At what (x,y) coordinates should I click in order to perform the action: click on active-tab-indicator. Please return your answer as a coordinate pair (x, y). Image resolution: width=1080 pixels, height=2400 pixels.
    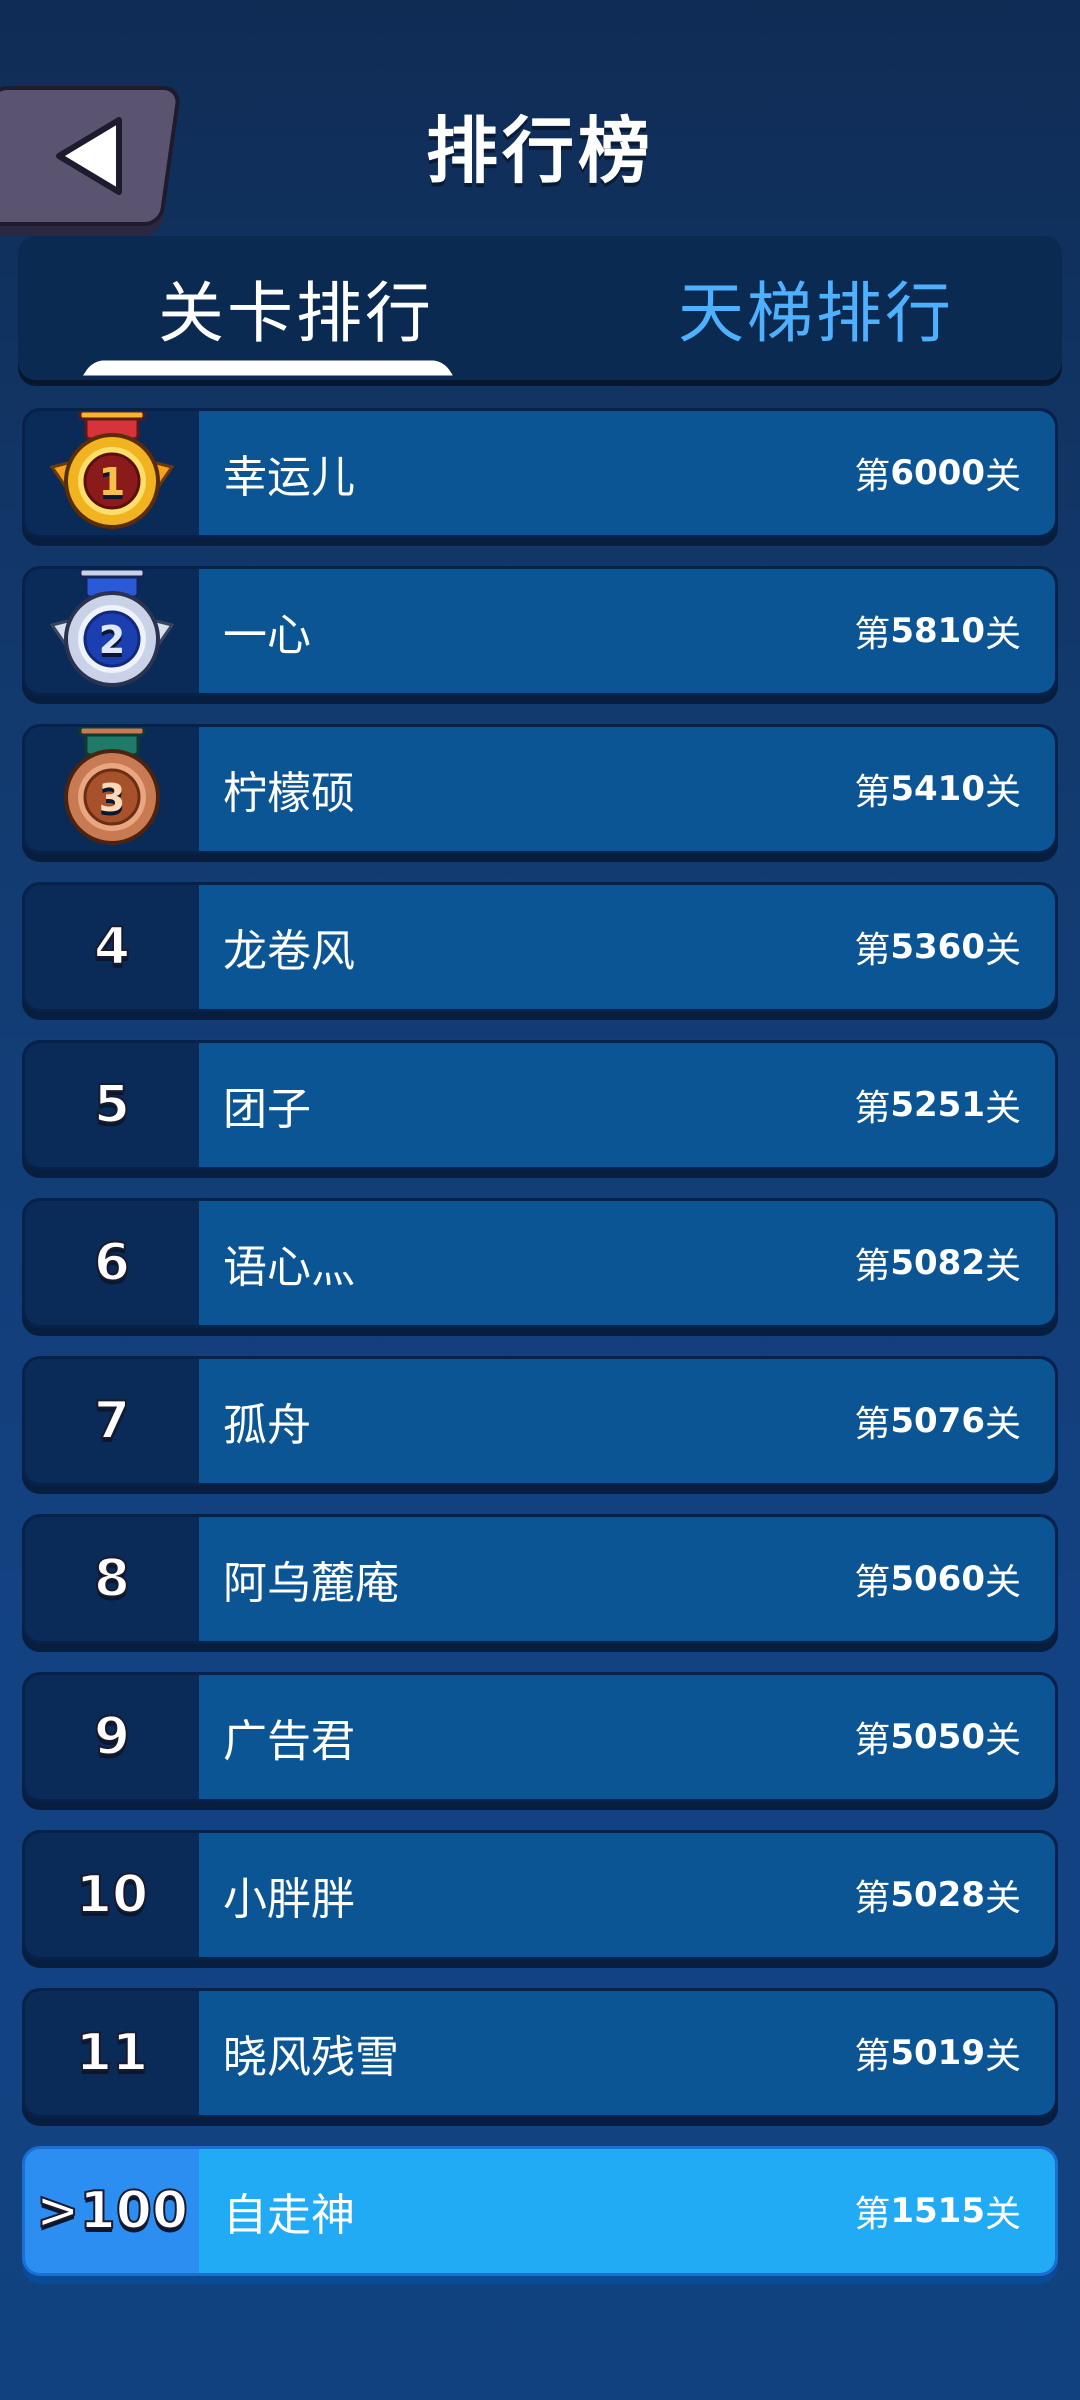
    Looking at the image, I should click on (268, 368).